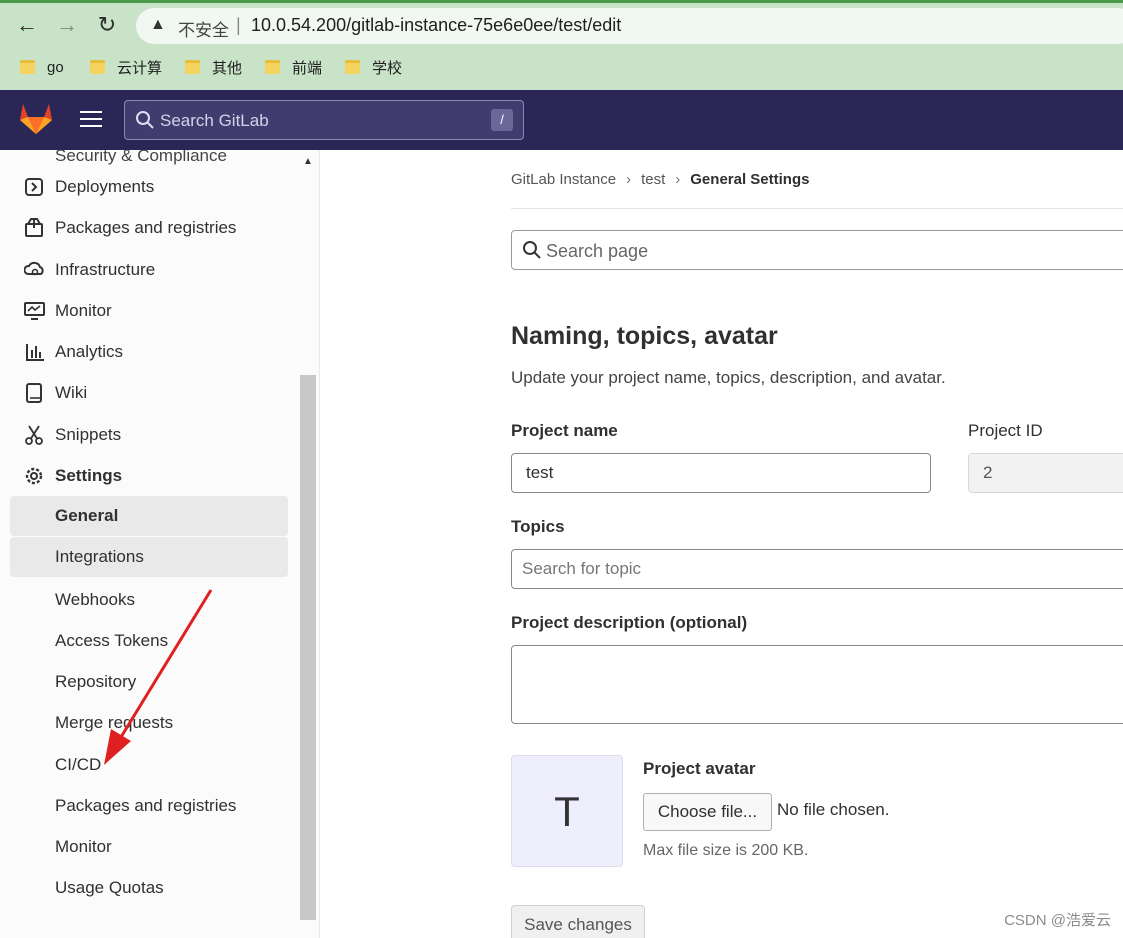  Describe the element at coordinates (597, 251) in the screenshot. I see `page-search-placeholder: Search page` at that location.